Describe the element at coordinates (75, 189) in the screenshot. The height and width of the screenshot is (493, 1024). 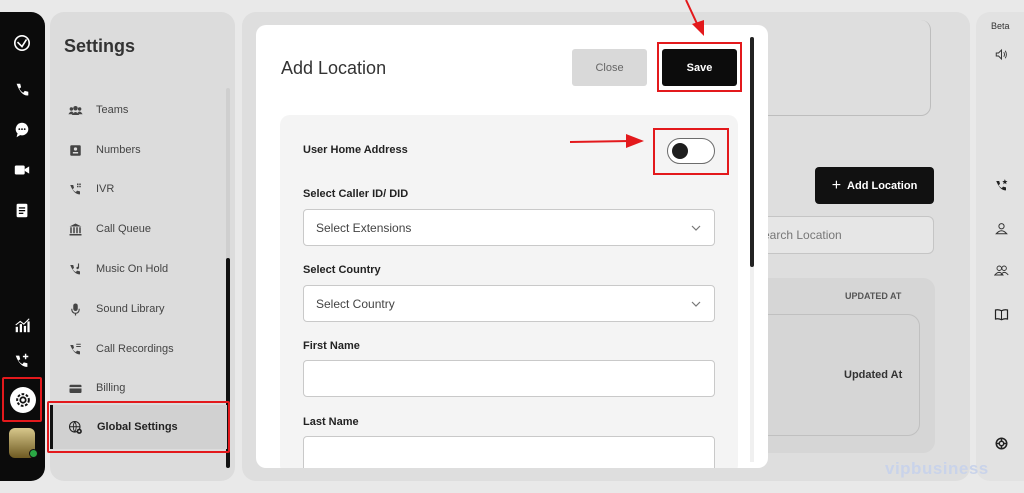
I see `ivr-icon` at that location.